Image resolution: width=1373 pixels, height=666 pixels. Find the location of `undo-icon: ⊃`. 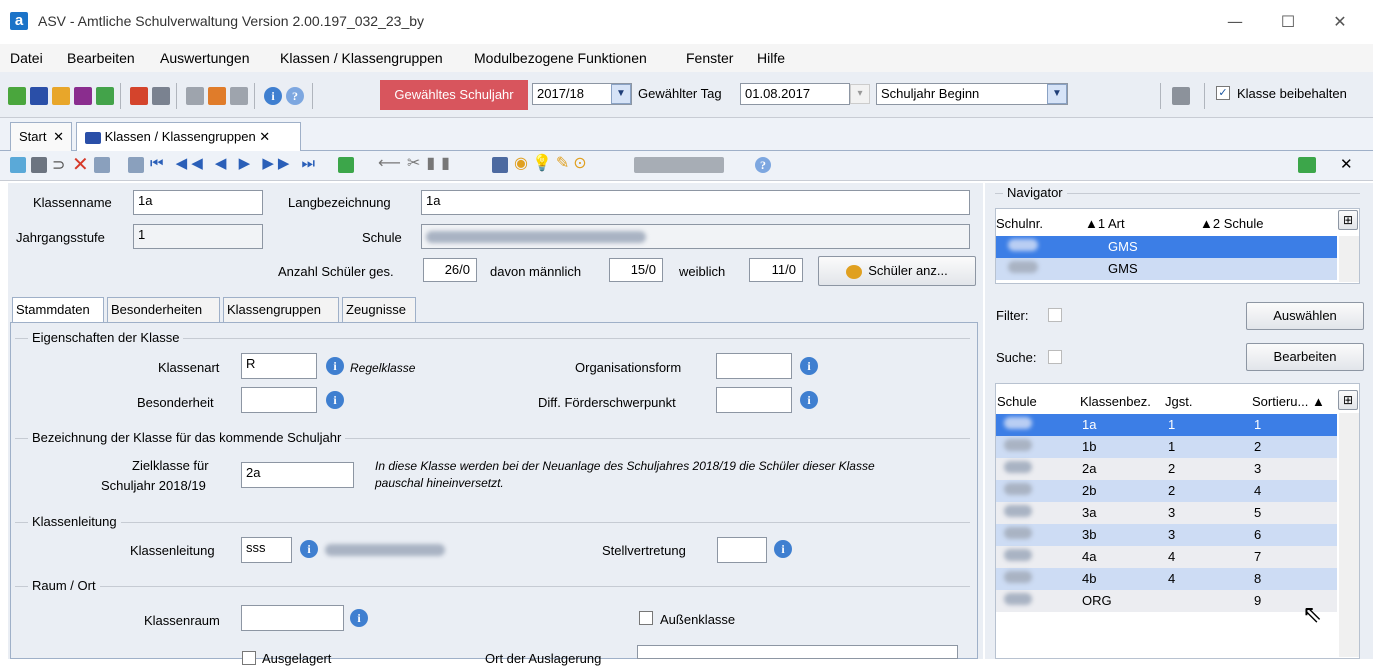

undo-icon: ⊃ is located at coordinates (58, 165).